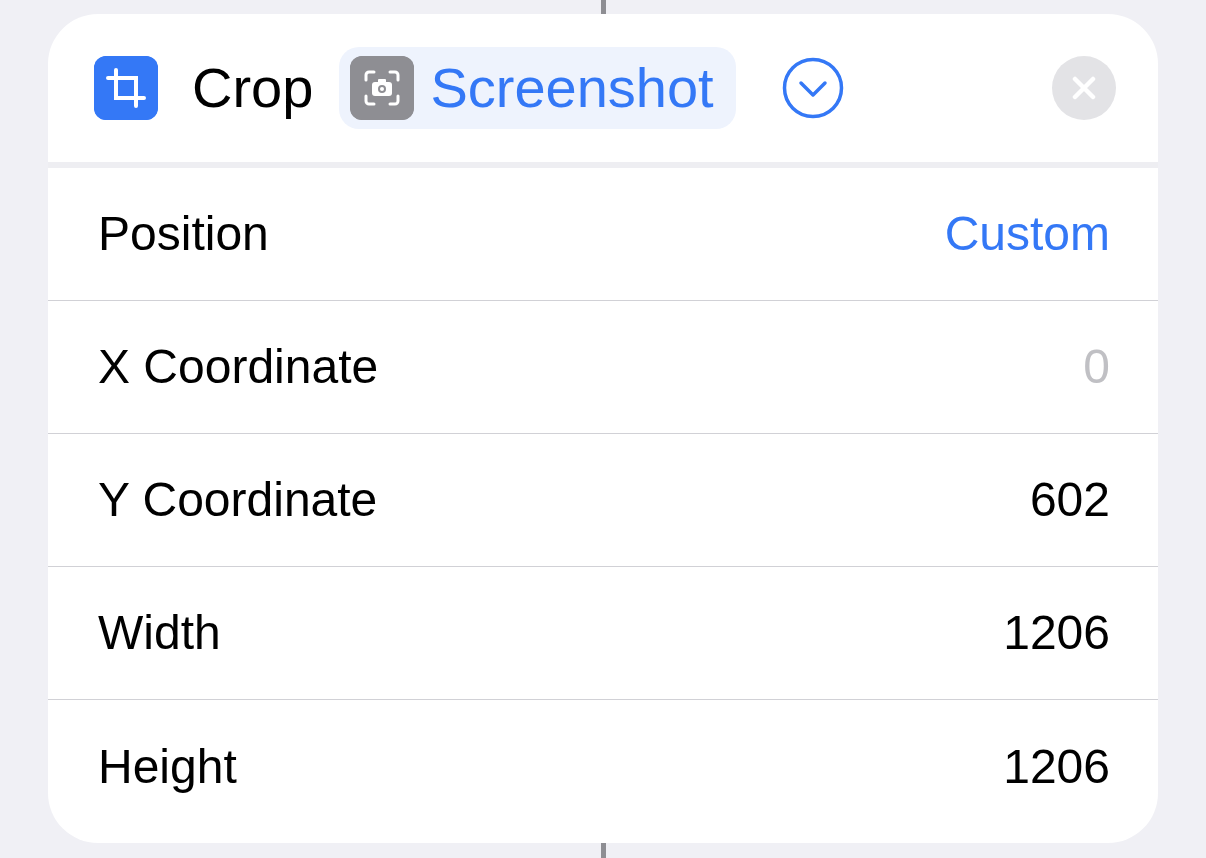 This screenshot has height=858, width=1206. I want to click on number-field: 0, so click(960, 367).